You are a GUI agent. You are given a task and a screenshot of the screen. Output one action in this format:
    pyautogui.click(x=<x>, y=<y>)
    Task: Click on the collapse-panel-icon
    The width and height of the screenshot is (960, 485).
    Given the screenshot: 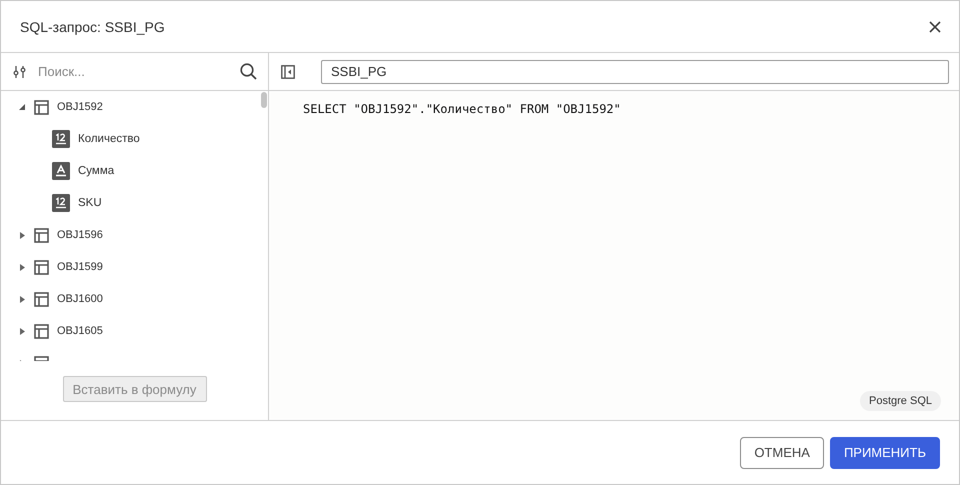 What is the action you would take?
    pyautogui.click(x=288, y=71)
    